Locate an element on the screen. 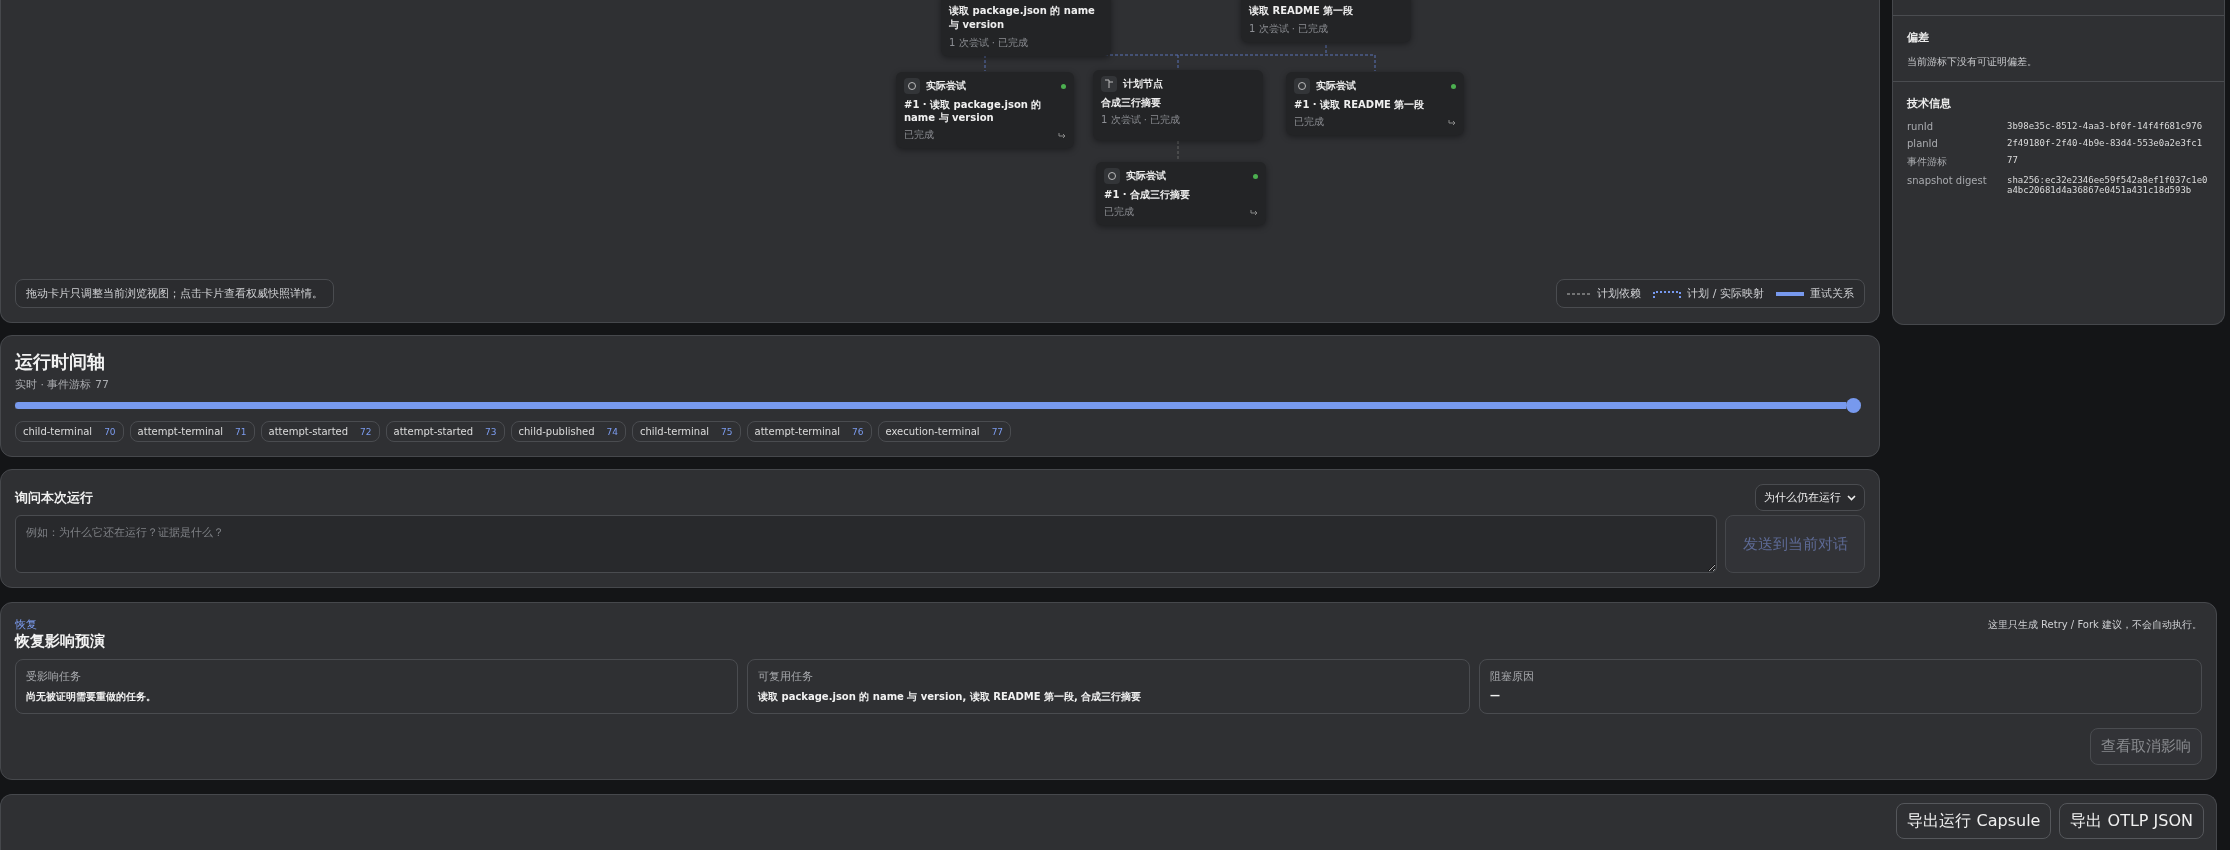  node-task: #1 · 合成三行摘要 is located at coordinates (1148, 194).